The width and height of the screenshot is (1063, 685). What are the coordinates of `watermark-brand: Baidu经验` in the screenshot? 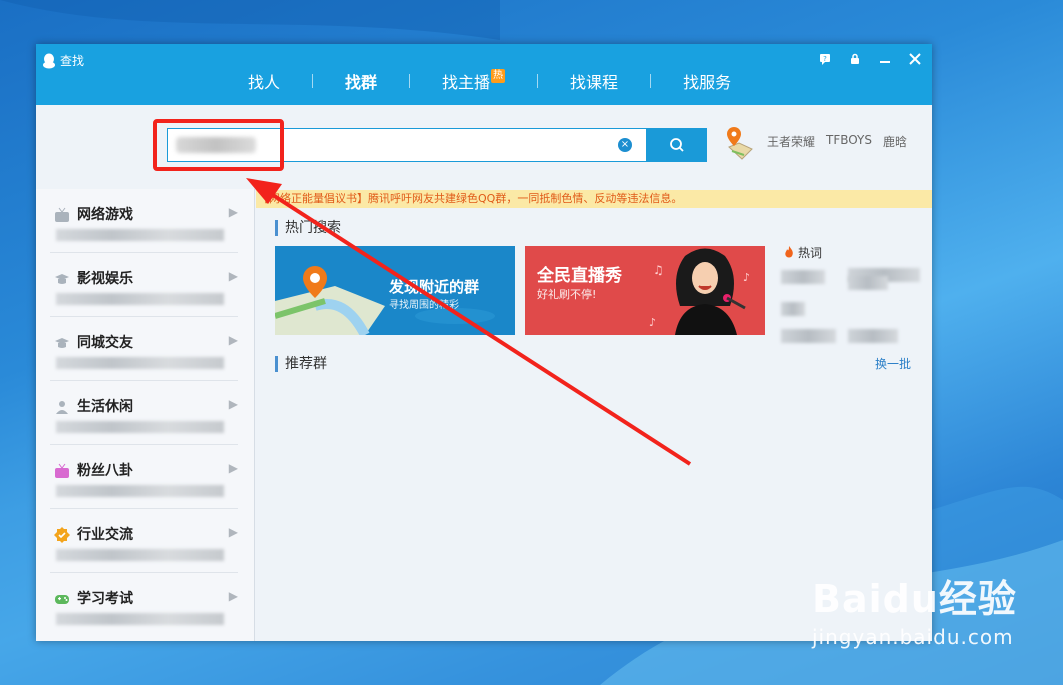 It's located at (914, 599).